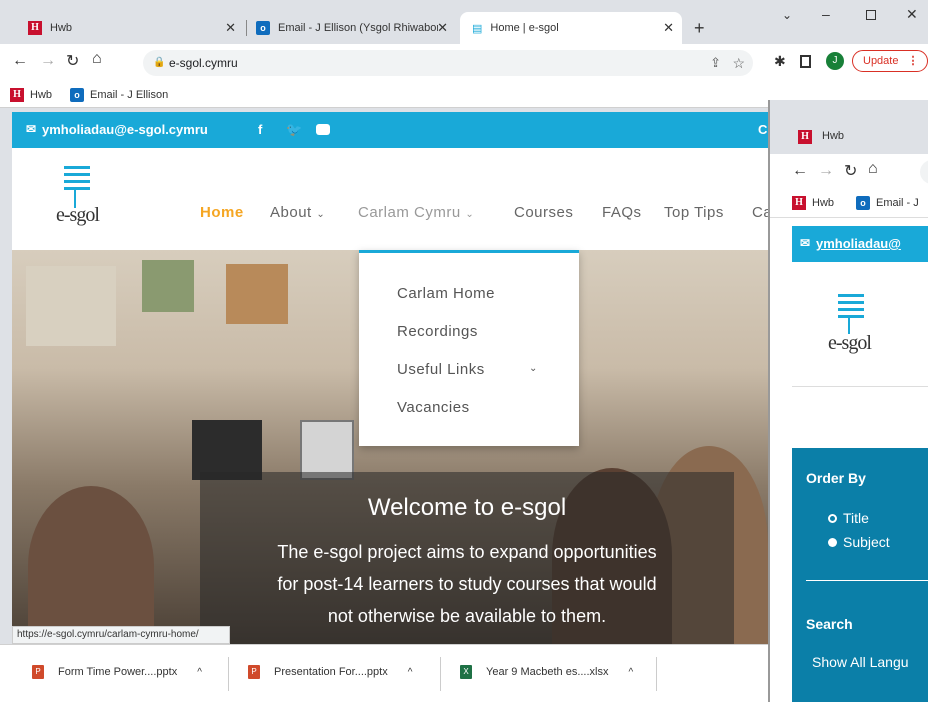  I want to click on download-item: P Form Time Power....pptx ^, so click(117, 672).